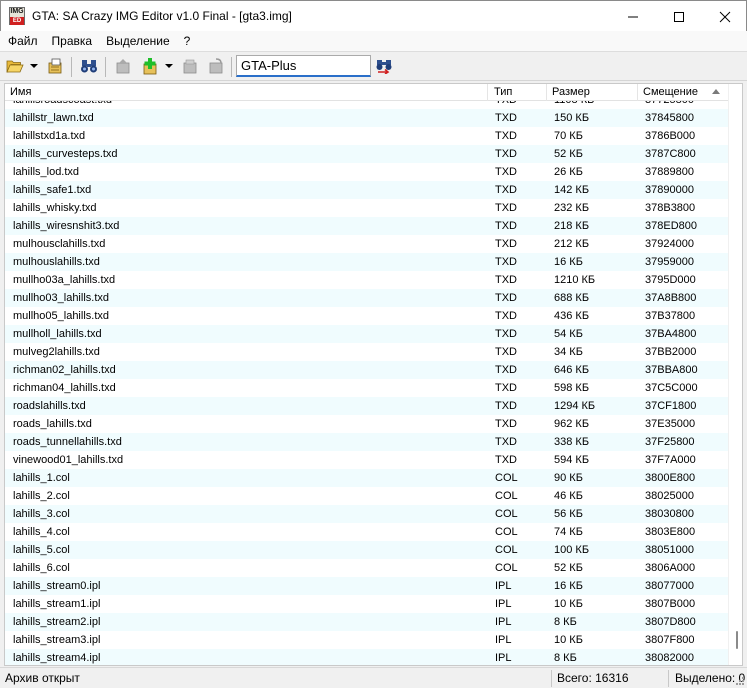 This screenshot has width=747, height=688. I want to click on table-row: richman02_lahills.txd TXD 646 КБ 37BBA800, so click(366, 370).